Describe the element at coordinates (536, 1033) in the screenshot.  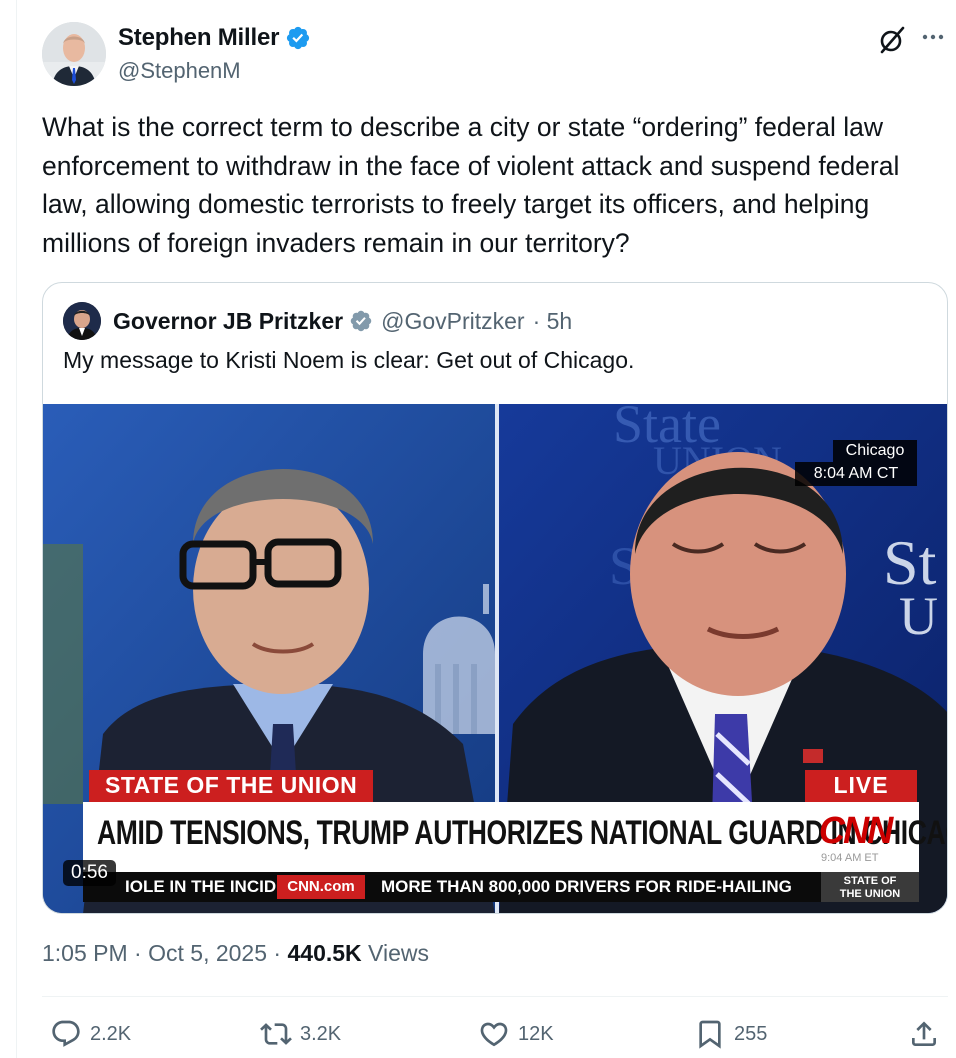
I see `like-count: 12K` at that location.